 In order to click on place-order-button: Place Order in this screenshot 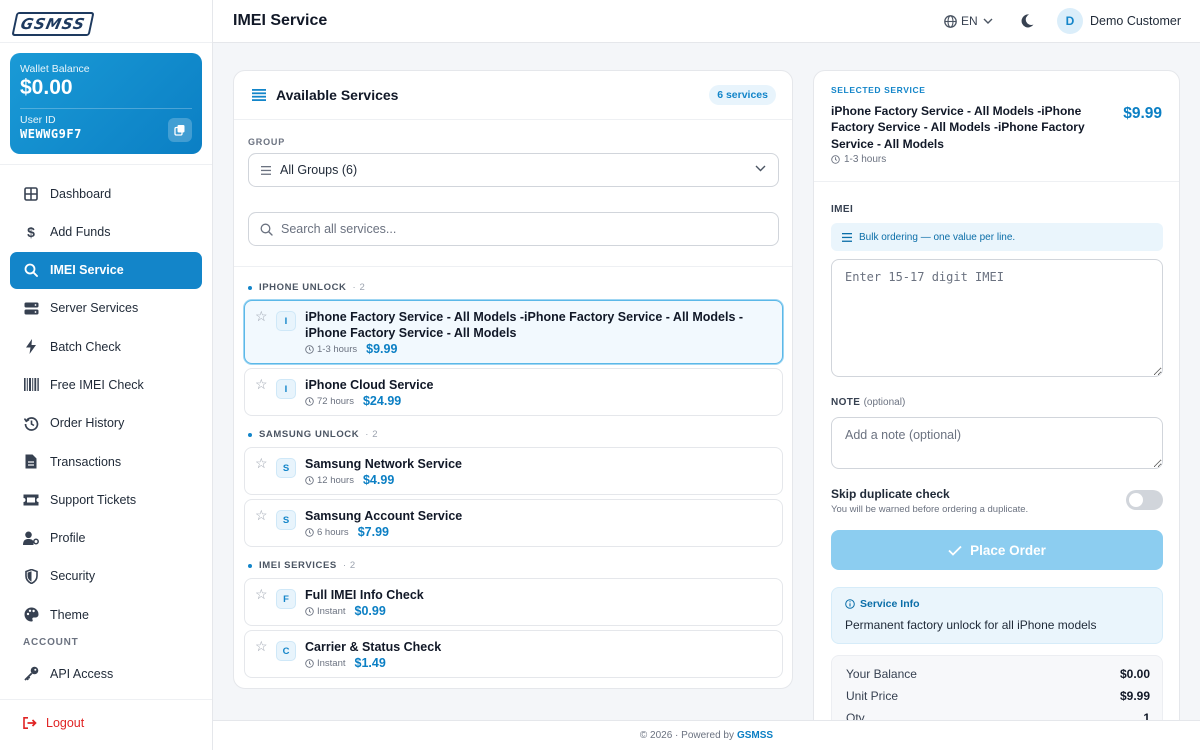, I will do `click(997, 550)`.